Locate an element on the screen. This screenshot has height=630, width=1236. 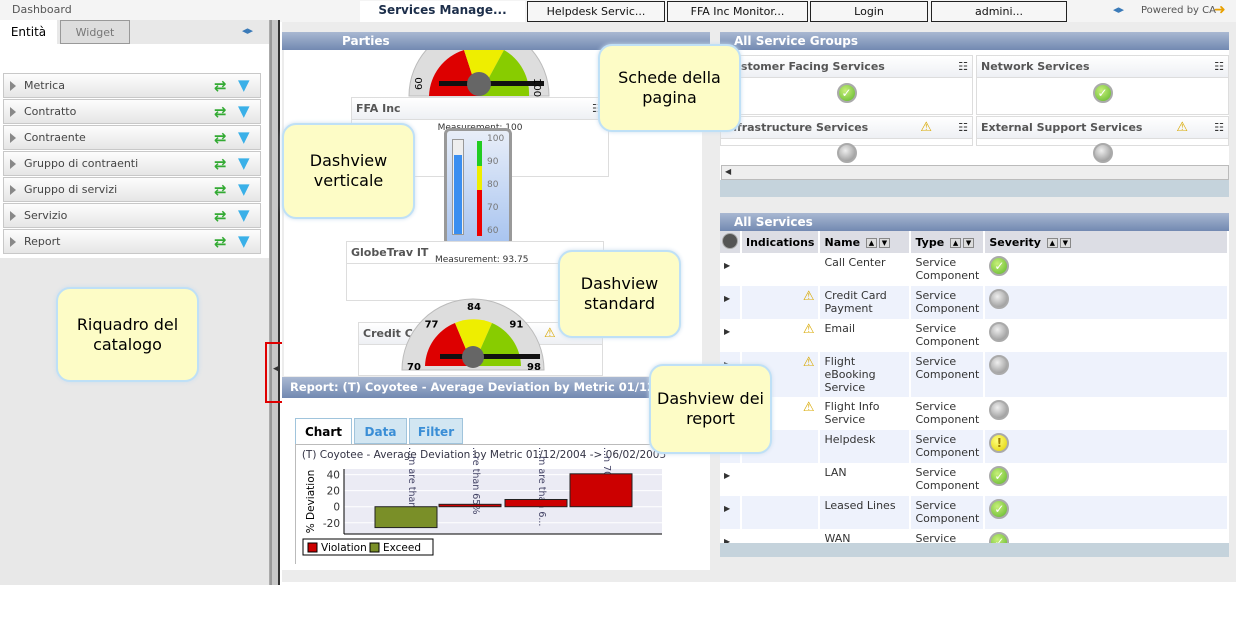
table-row: ▶ Leased Lines Service Component ✓ is located at coordinates (974, 512).